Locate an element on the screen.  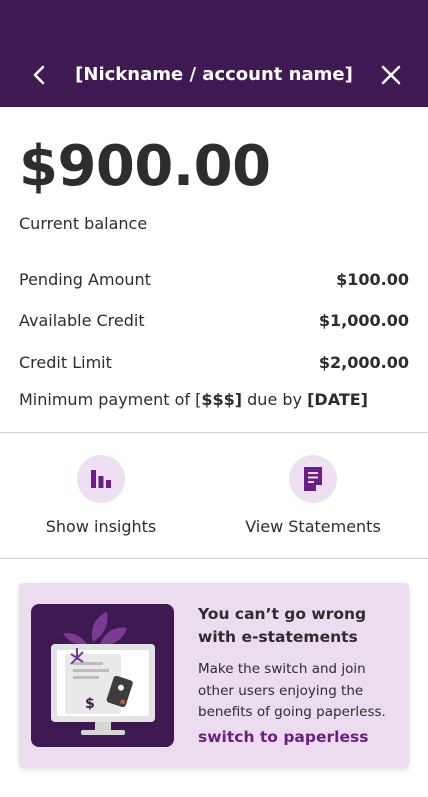
close-icon is located at coordinates (391, 75).